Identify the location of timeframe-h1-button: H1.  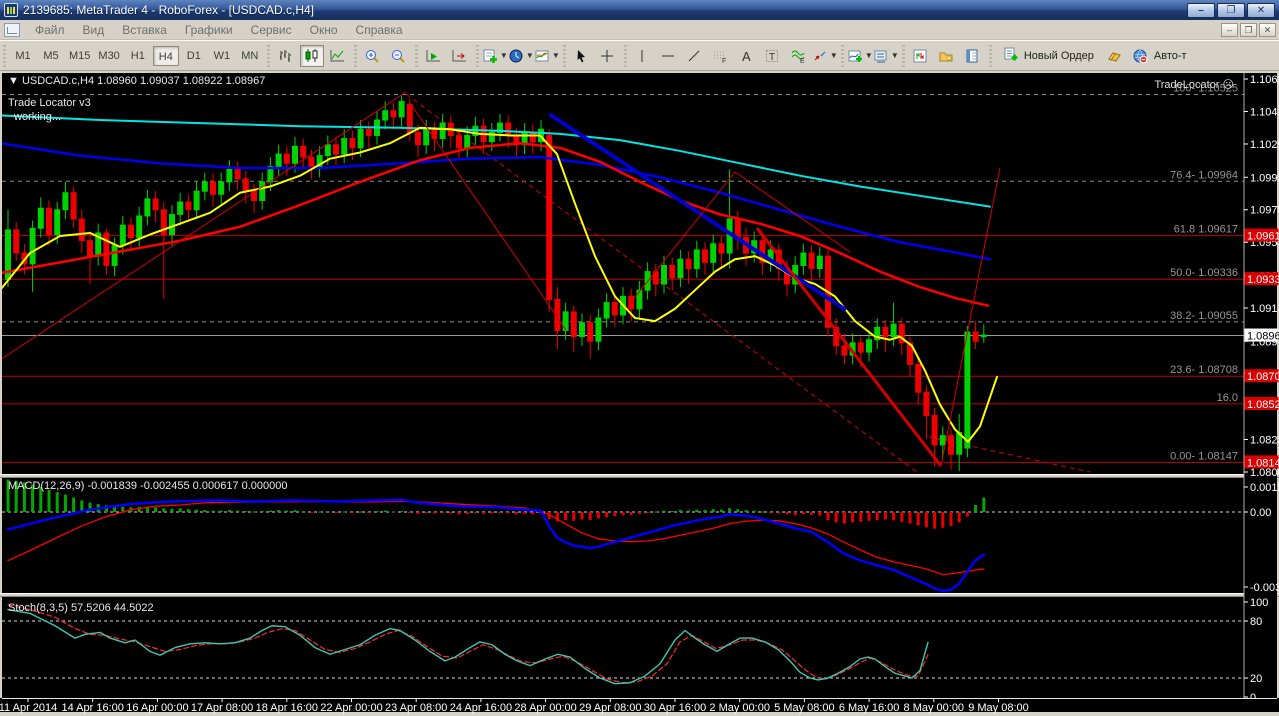
(138, 56).